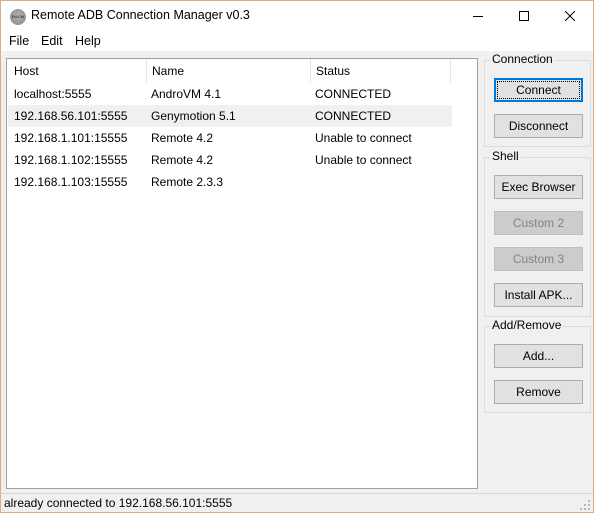 The height and width of the screenshot is (513, 594). I want to click on table-row: 192.168.1.103:15555 Remote 2.3.3, so click(230, 182).